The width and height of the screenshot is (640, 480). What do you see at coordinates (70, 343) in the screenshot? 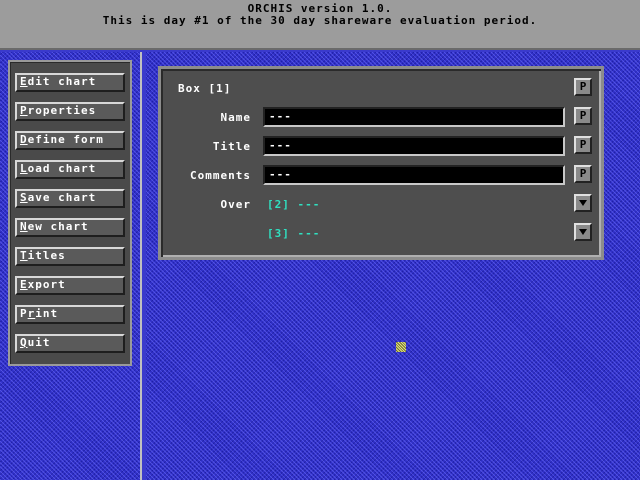
I see `quit-button: Quit` at bounding box center [70, 343].